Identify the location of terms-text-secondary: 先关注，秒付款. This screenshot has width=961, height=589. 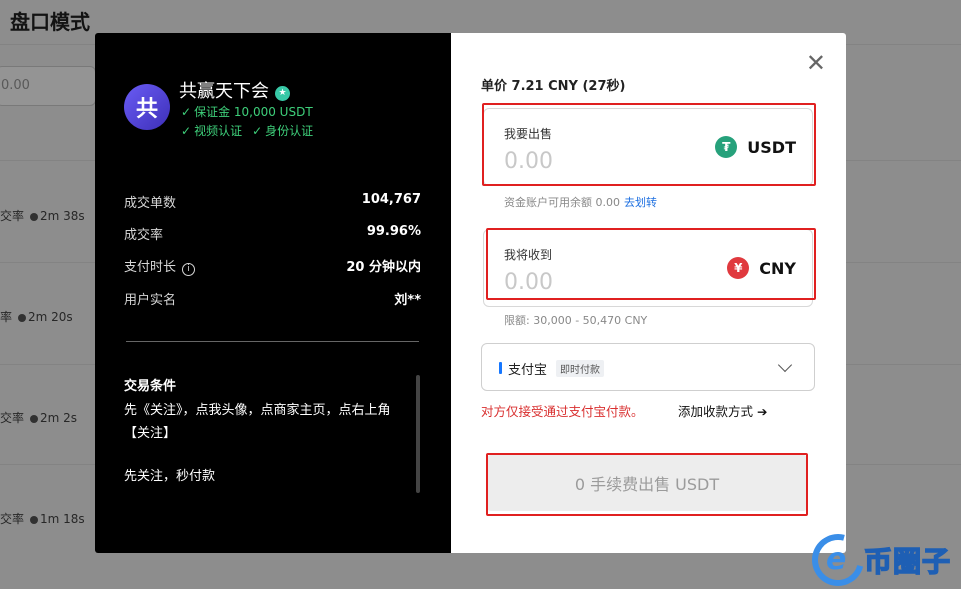
(170, 476).